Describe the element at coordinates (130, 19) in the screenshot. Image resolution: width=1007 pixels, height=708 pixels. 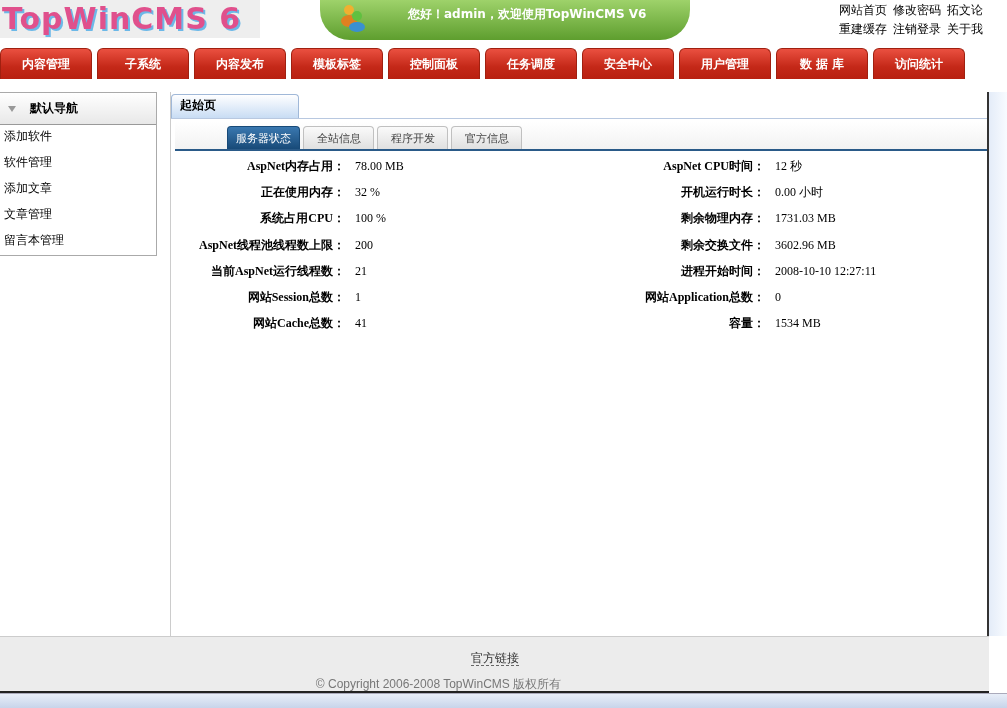
I see `logo: TopWinCMS 6` at that location.